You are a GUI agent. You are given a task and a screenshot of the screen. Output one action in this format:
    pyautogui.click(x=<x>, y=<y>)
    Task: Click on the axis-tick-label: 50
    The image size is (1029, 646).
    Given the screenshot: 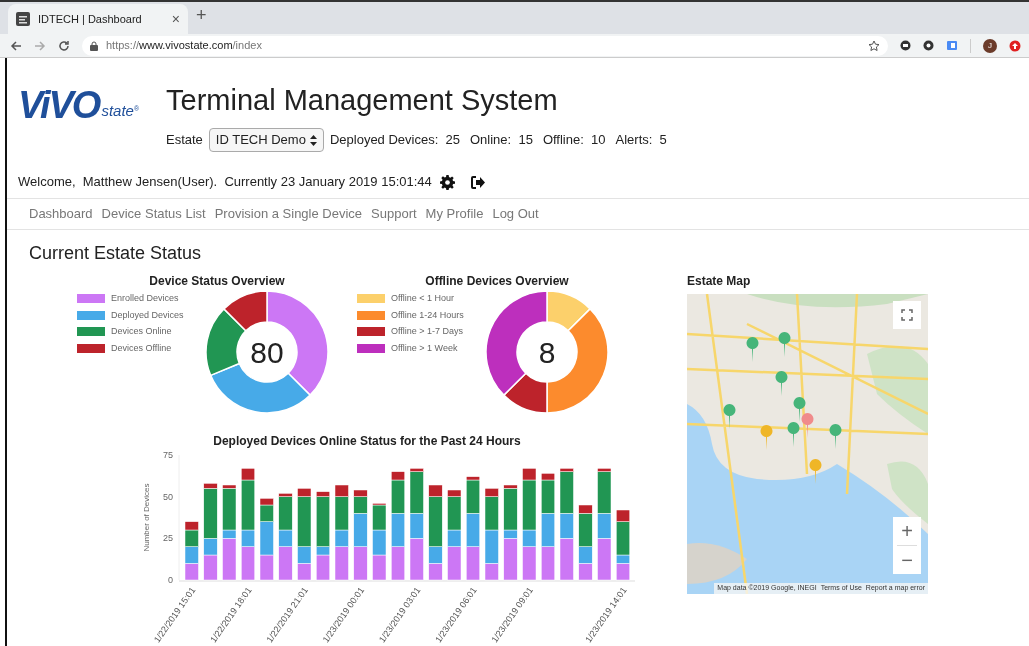 What is the action you would take?
    pyautogui.click(x=168, y=496)
    